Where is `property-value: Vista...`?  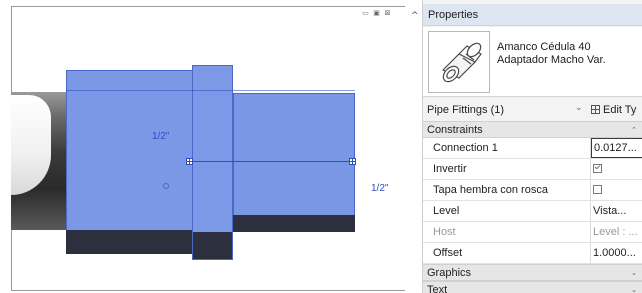
property-value: Vista... is located at coordinates (616, 211).